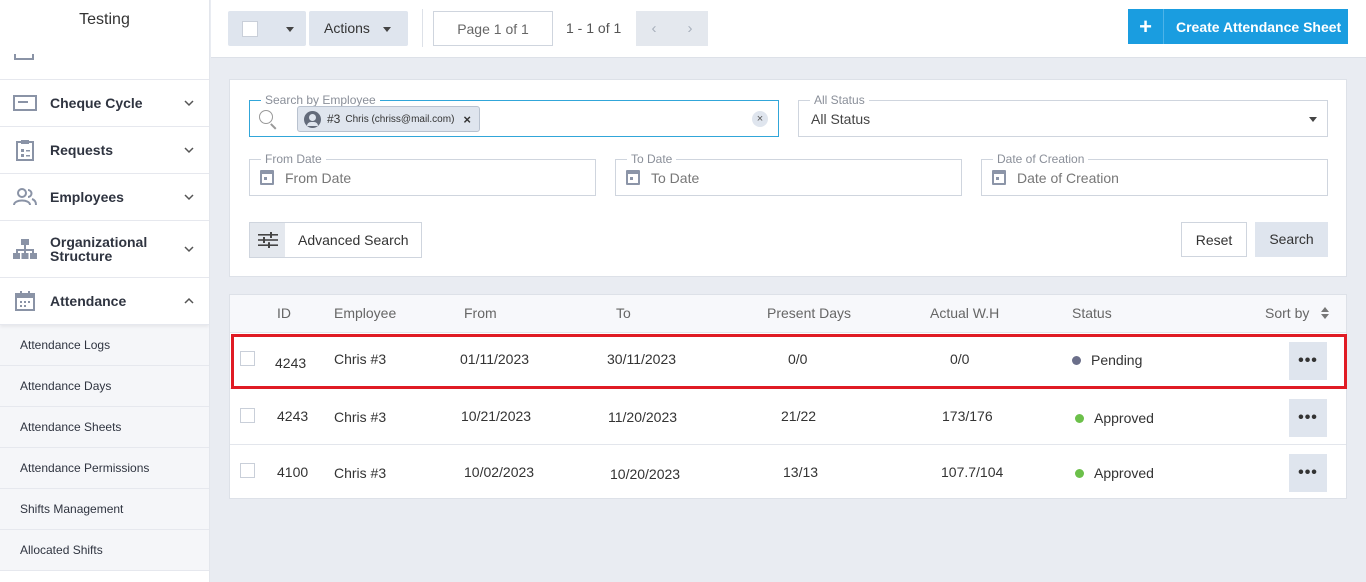 The image size is (1366, 582). What do you see at coordinates (841, 119) in the screenshot?
I see `status-value: All Status` at bounding box center [841, 119].